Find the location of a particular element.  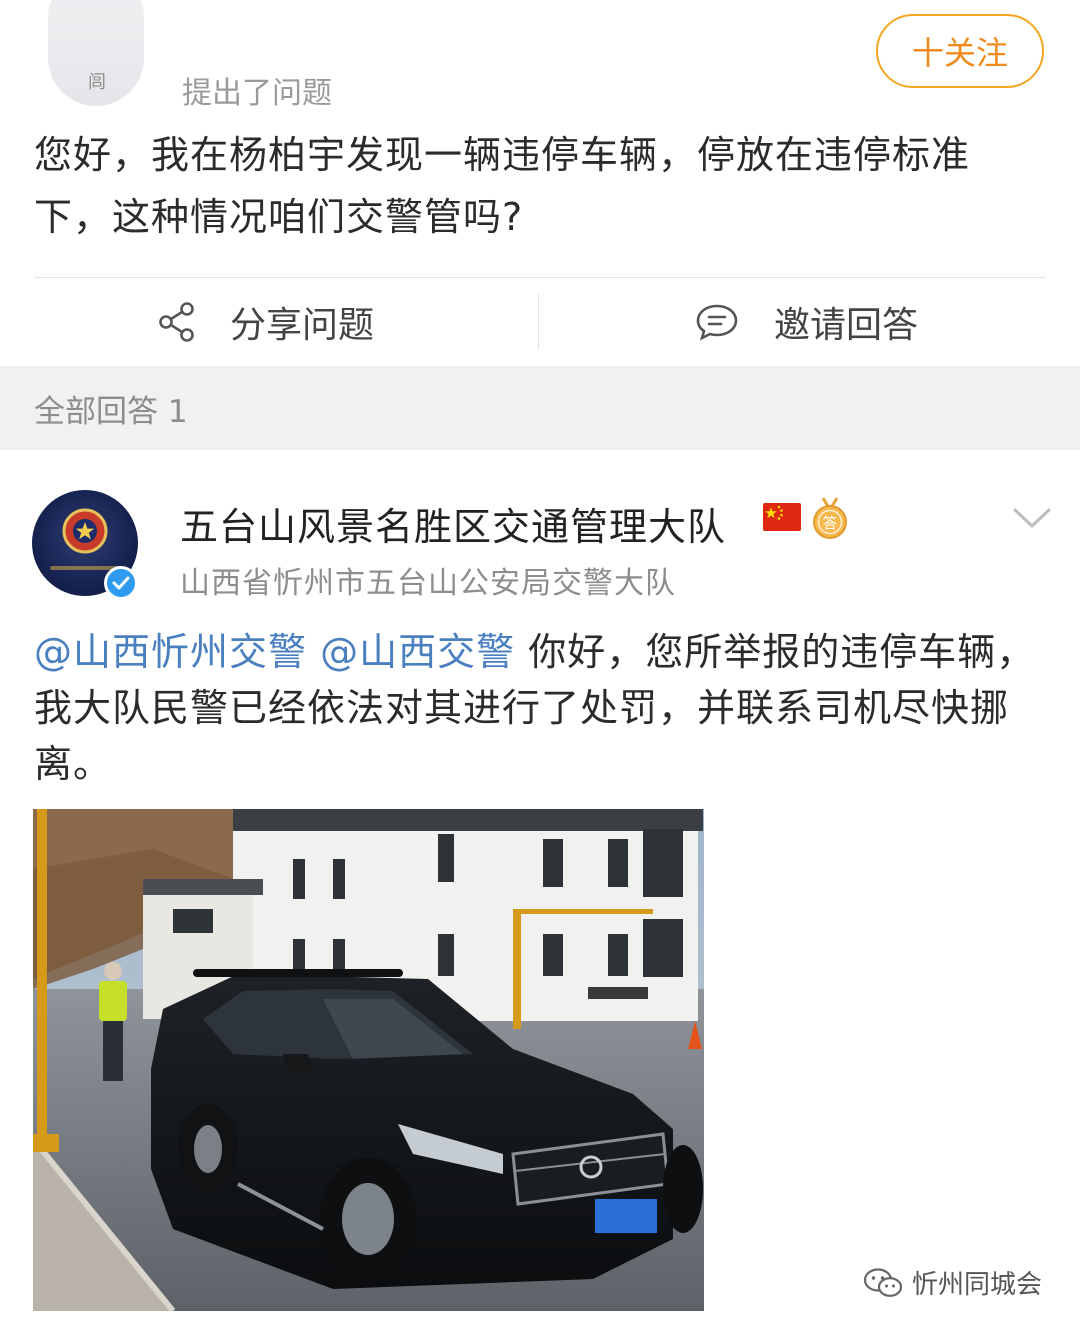

watermark: 忻州同城会 is located at coordinates (952, 1282).